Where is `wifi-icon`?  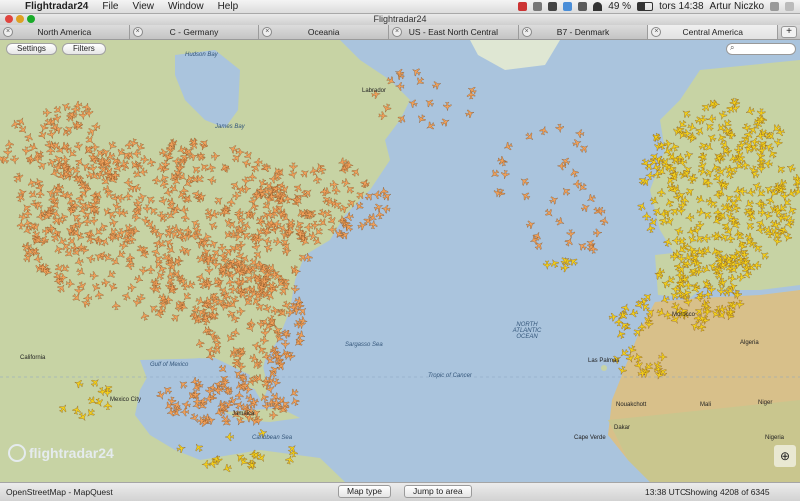 wifi-icon is located at coordinates (598, 6).